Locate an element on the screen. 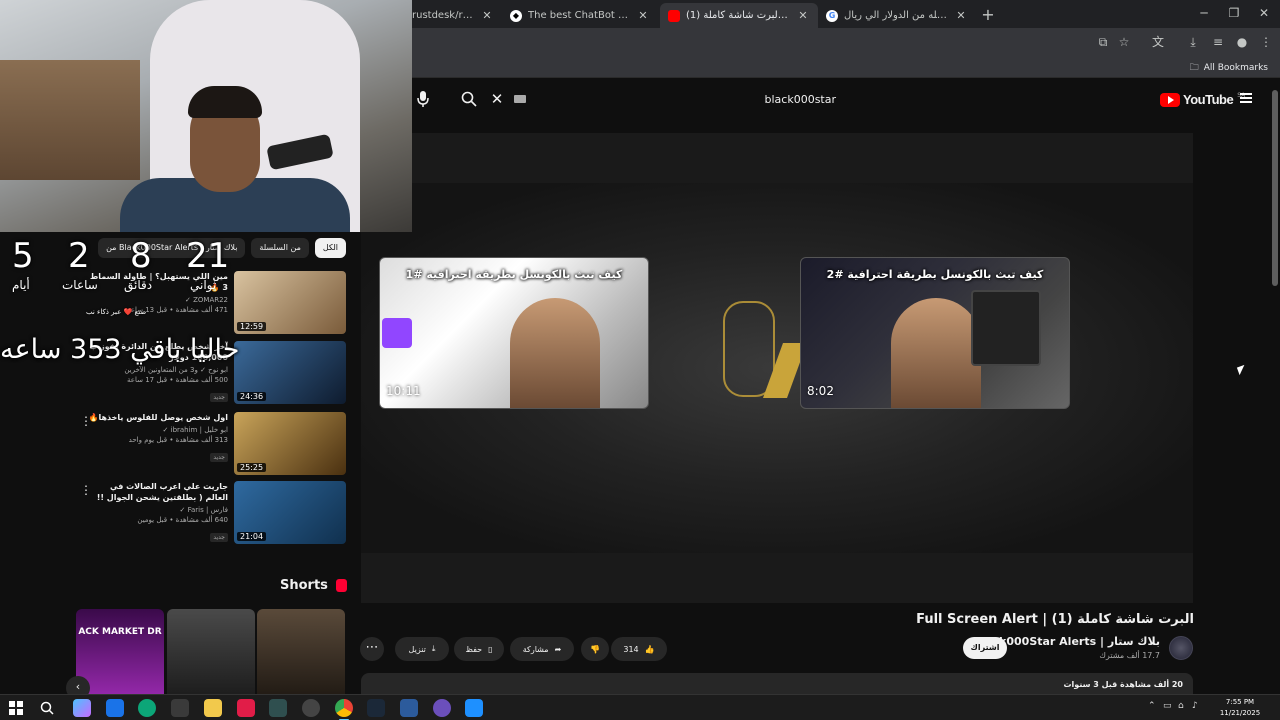 The height and width of the screenshot is (720, 1280). bookmark-star-icon: ☆ is located at coordinates (1124, 42).